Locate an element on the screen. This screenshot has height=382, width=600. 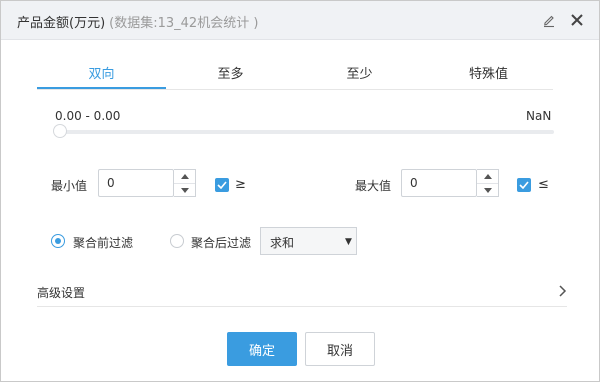
filter-mode-tabs: 双向 至多 至少 特殊值 is located at coordinates (295, 75).